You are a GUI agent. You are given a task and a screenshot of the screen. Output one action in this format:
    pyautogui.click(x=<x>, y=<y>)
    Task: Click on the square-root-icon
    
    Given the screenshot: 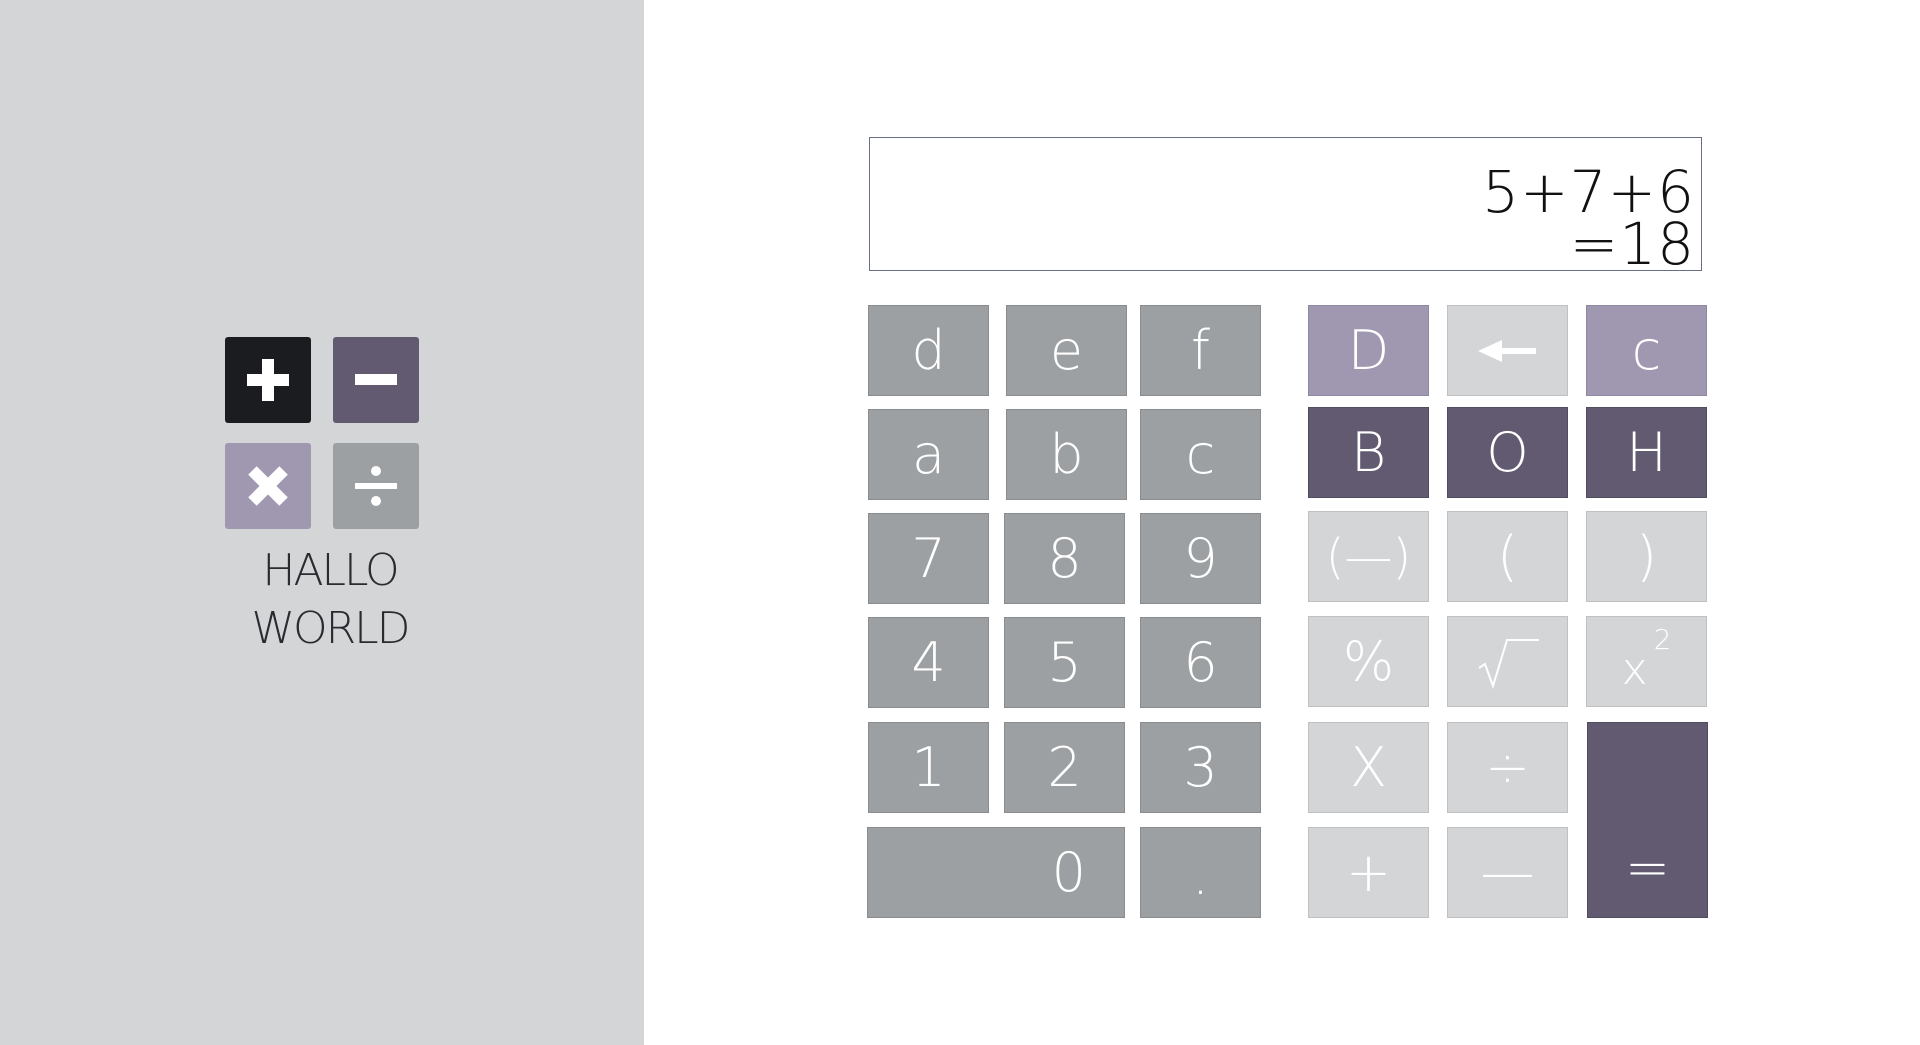 What is the action you would take?
    pyautogui.click(x=1508, y=663)
    